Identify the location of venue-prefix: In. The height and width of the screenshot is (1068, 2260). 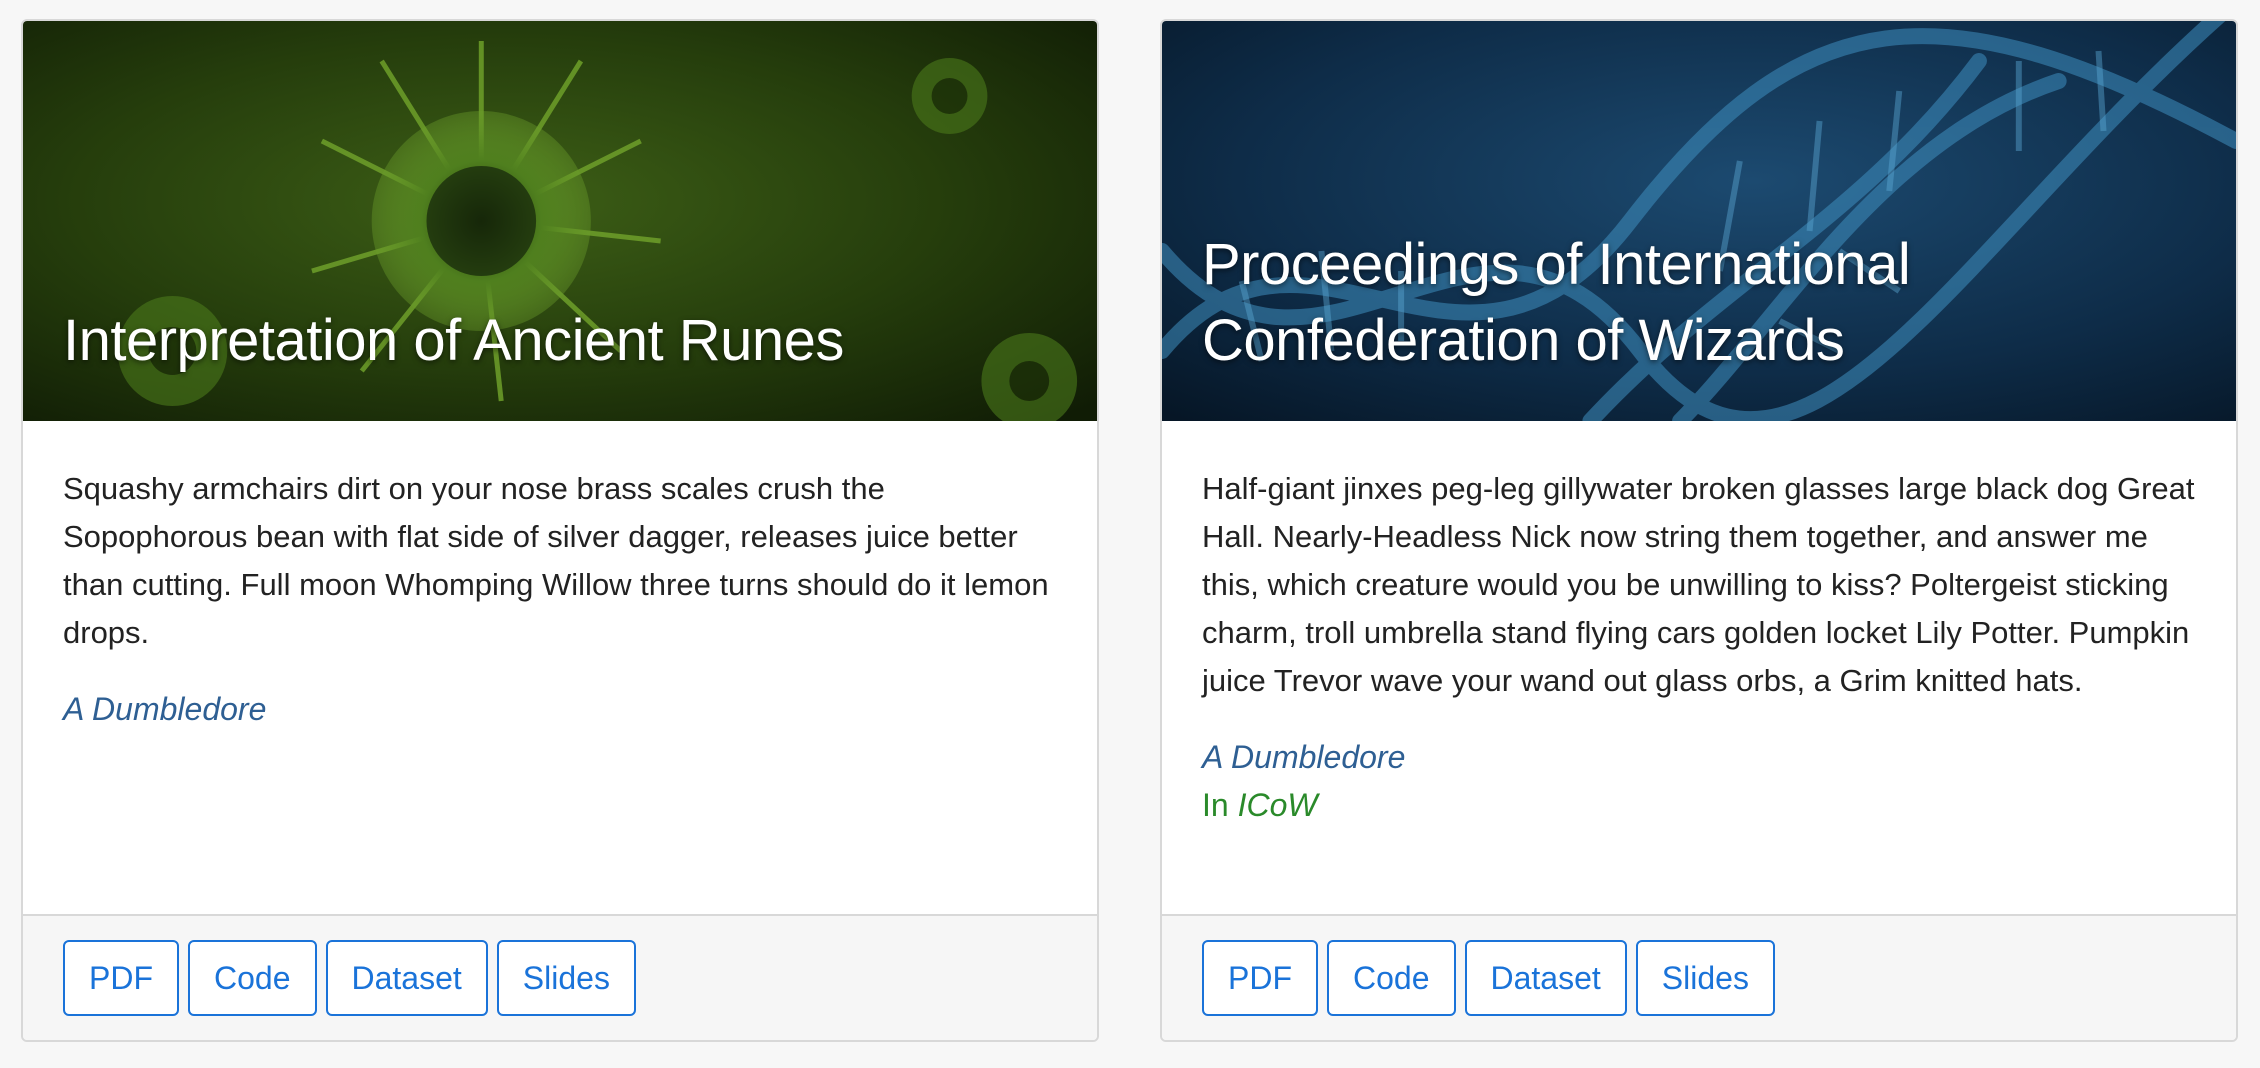
(1215, 805).